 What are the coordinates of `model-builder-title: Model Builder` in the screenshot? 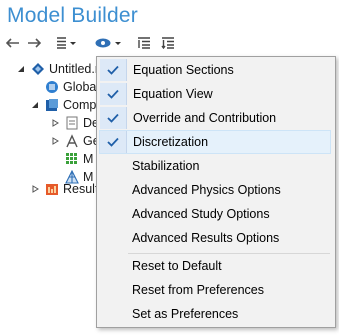 It's located at (72, 15).